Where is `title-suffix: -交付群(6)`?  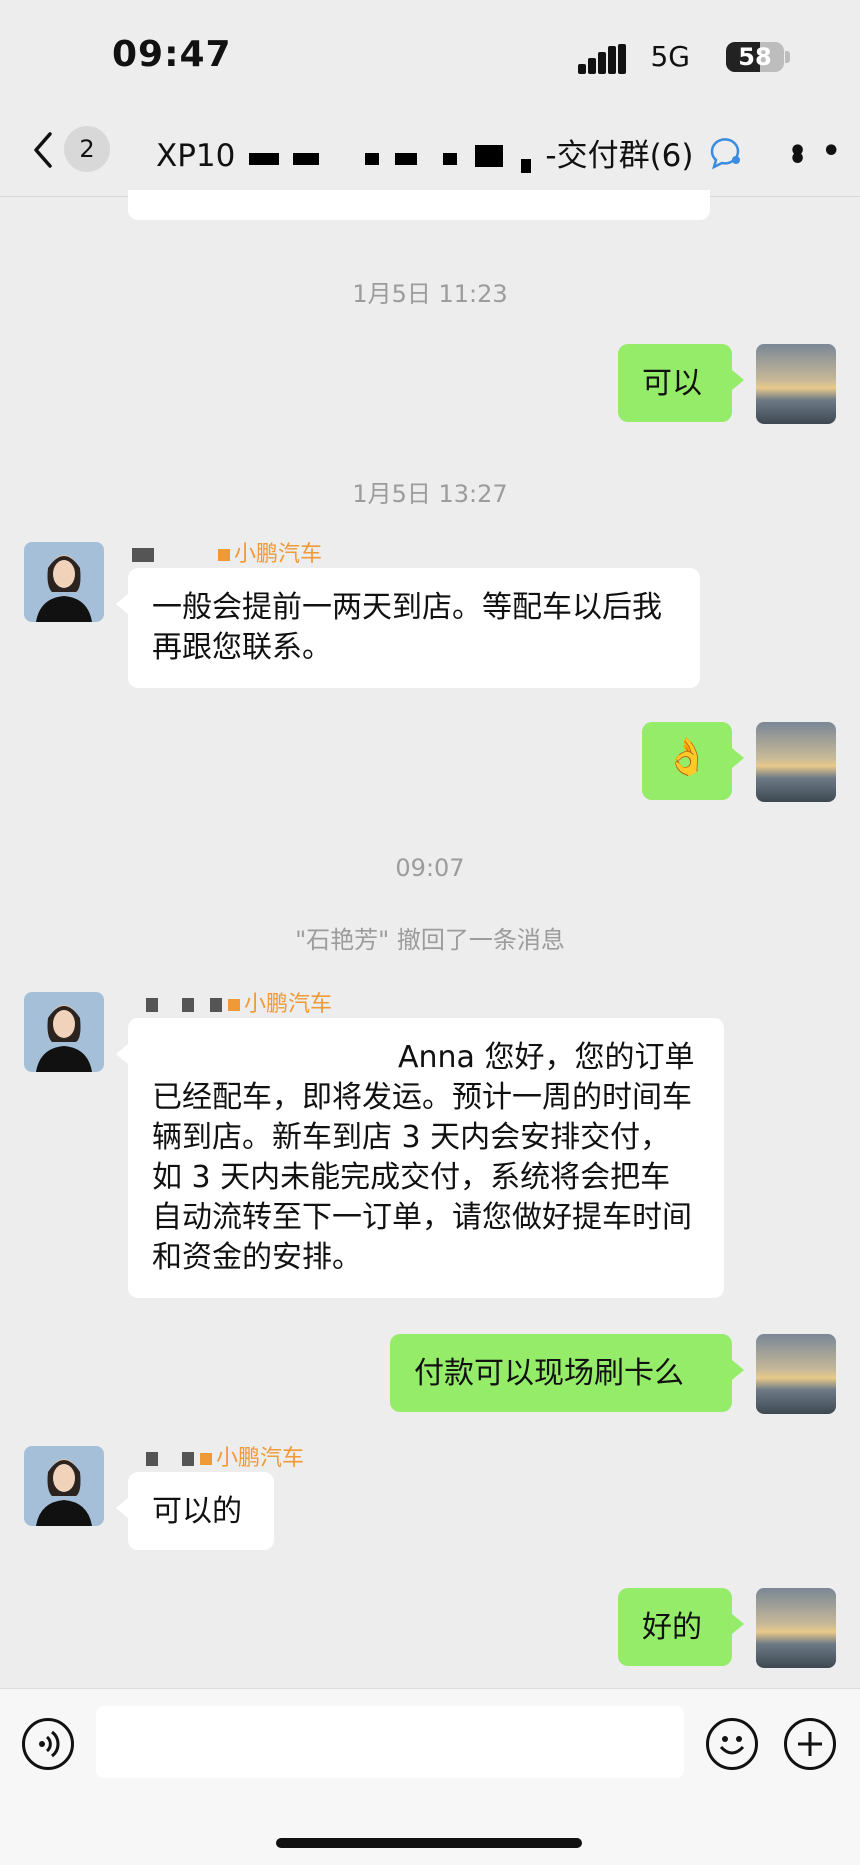 title-suffix: -交付群(6) is located at coordinates (619, 156).